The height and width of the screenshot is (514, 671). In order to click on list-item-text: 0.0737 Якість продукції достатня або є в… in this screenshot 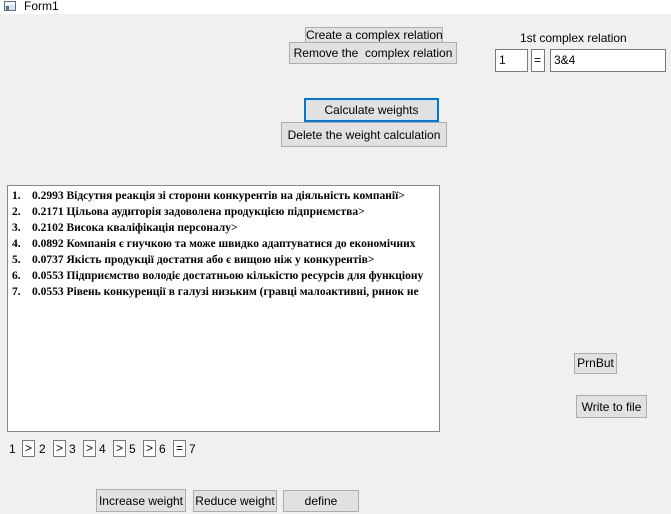, I will do `click(203, 260)`.